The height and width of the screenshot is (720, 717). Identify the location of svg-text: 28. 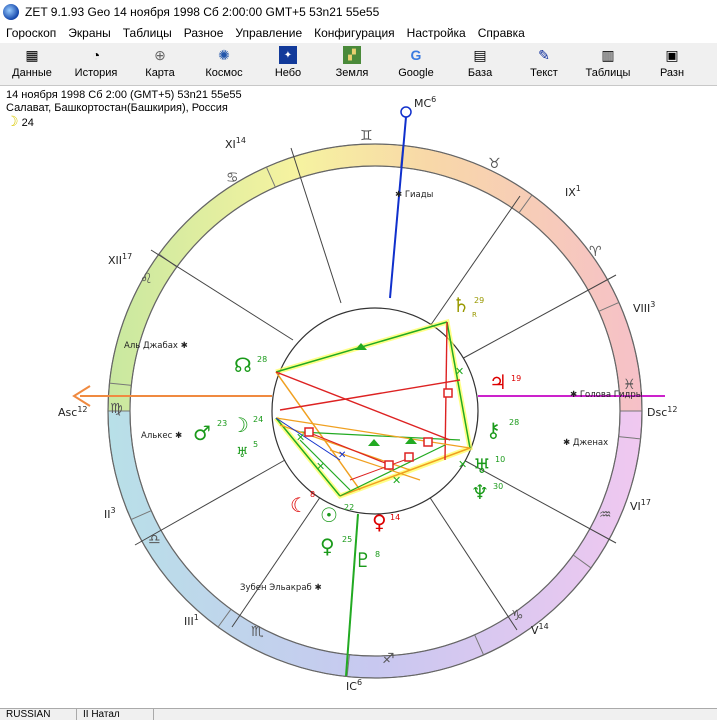
(514, 422).